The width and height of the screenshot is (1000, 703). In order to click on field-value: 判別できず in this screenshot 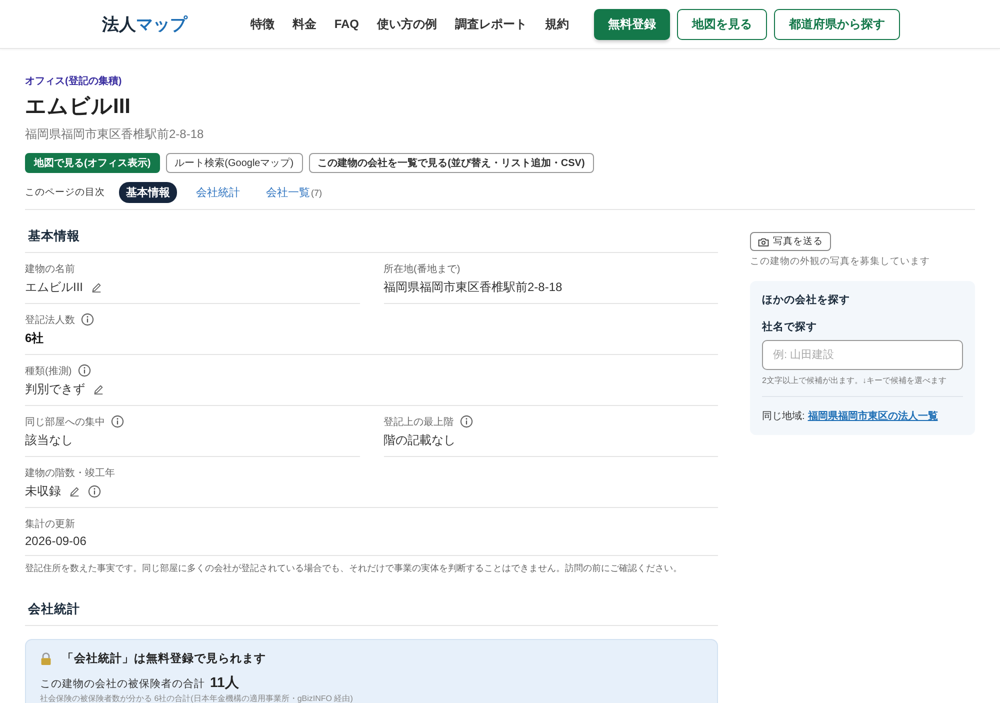, I will do `click(55, 389)`.